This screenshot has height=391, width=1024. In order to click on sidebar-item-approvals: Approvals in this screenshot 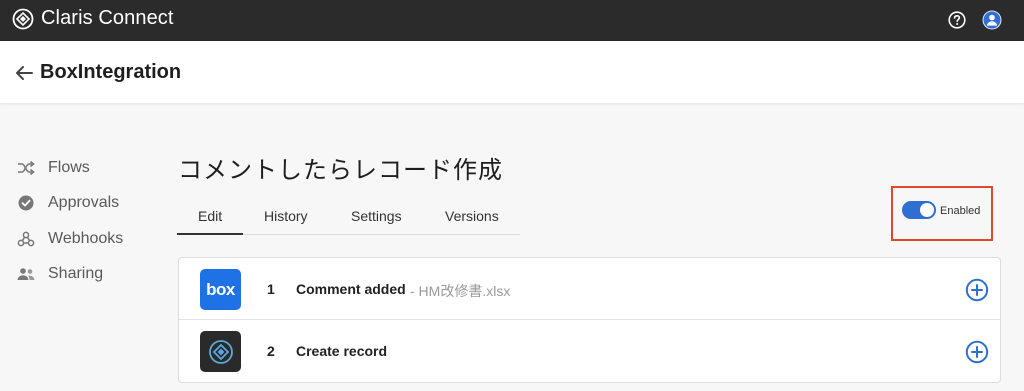, I will do `click(69, 204)`.